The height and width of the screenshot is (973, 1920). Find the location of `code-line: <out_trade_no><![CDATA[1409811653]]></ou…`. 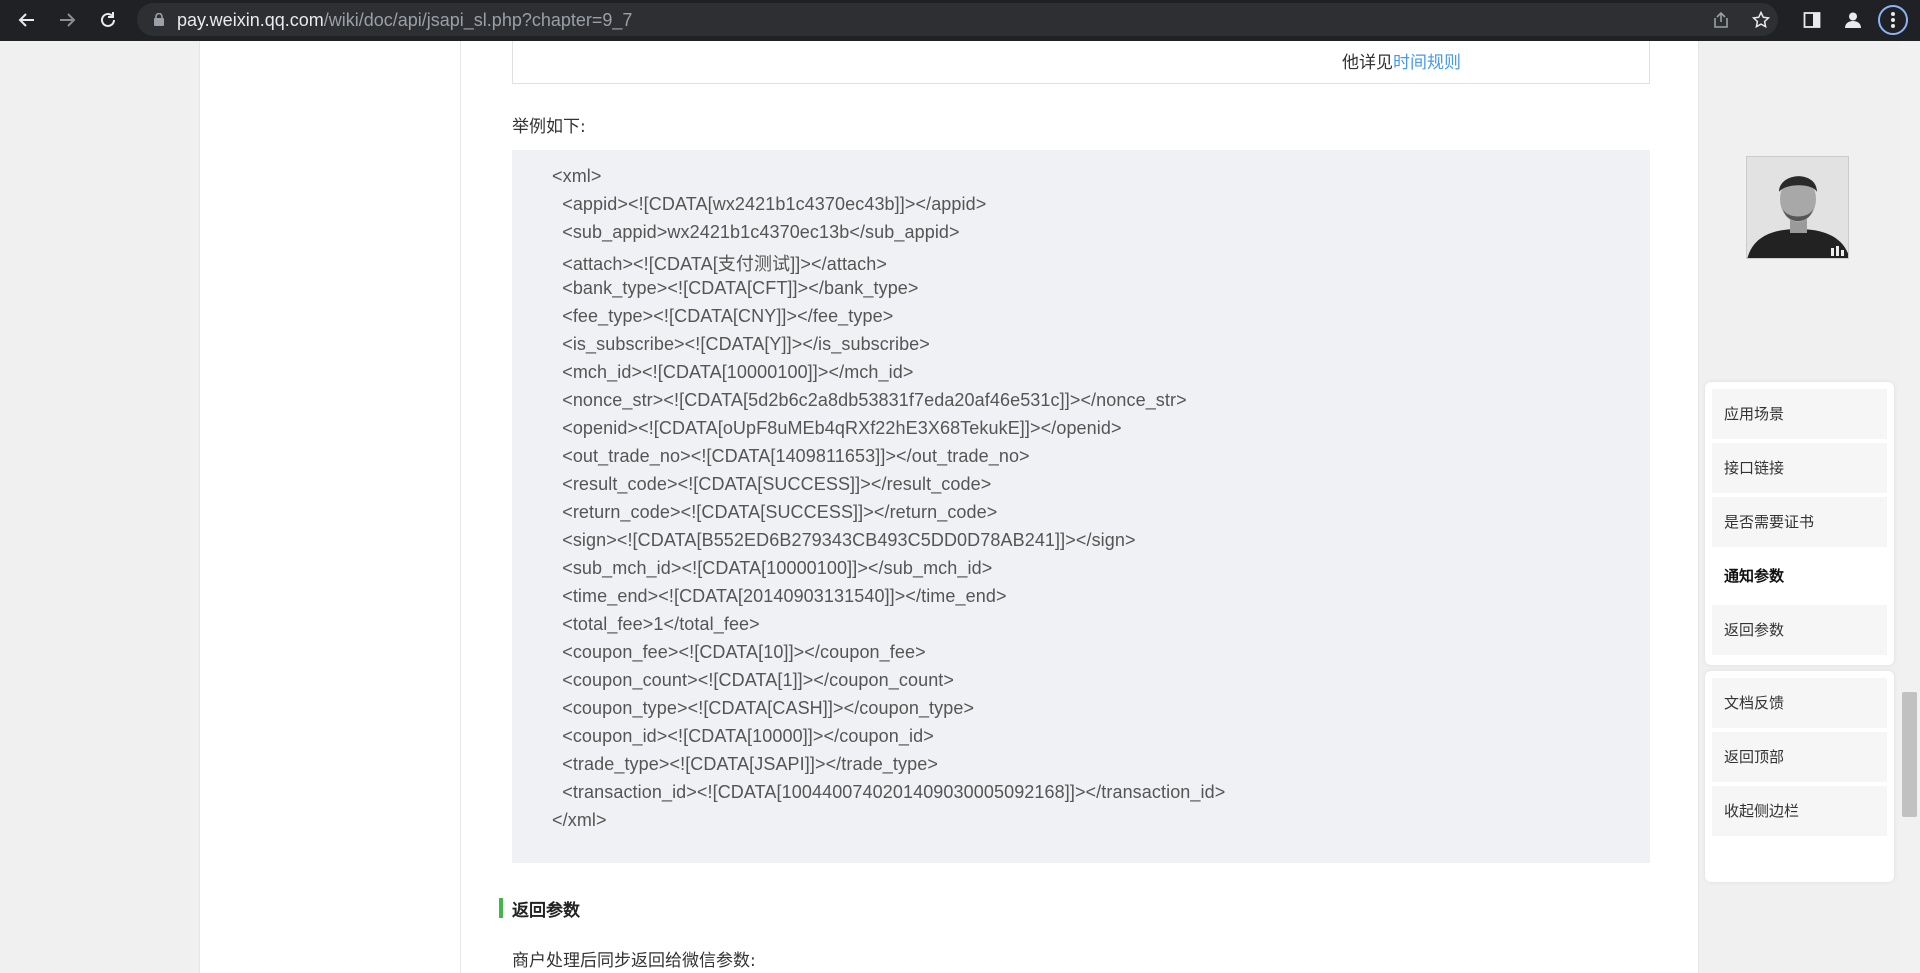

code-line: <out_trade_no><![CDATA[1409811653]]></ou… is located at coordinates (791, 456).